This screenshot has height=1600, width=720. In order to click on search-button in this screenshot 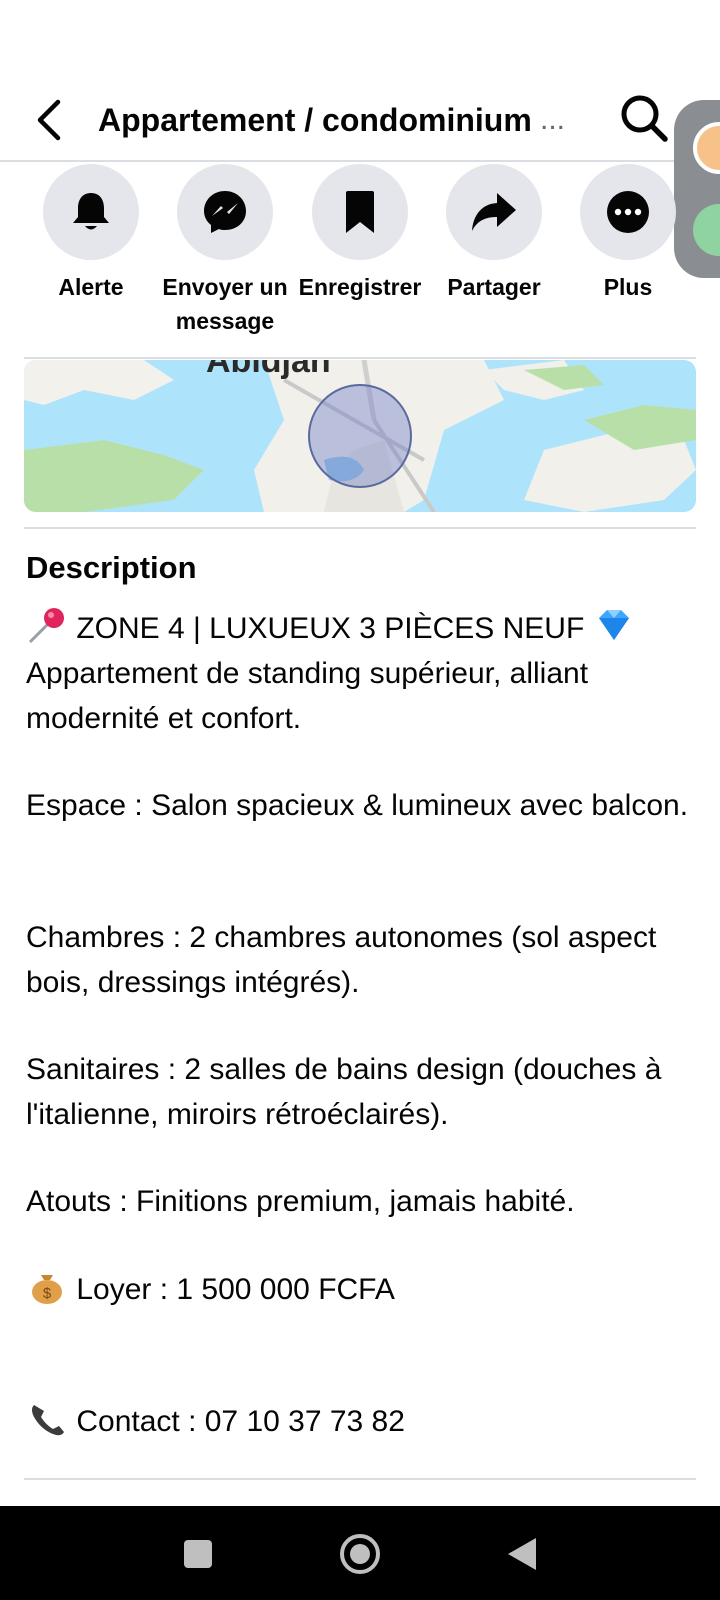, I will do `click(644, 118)`.